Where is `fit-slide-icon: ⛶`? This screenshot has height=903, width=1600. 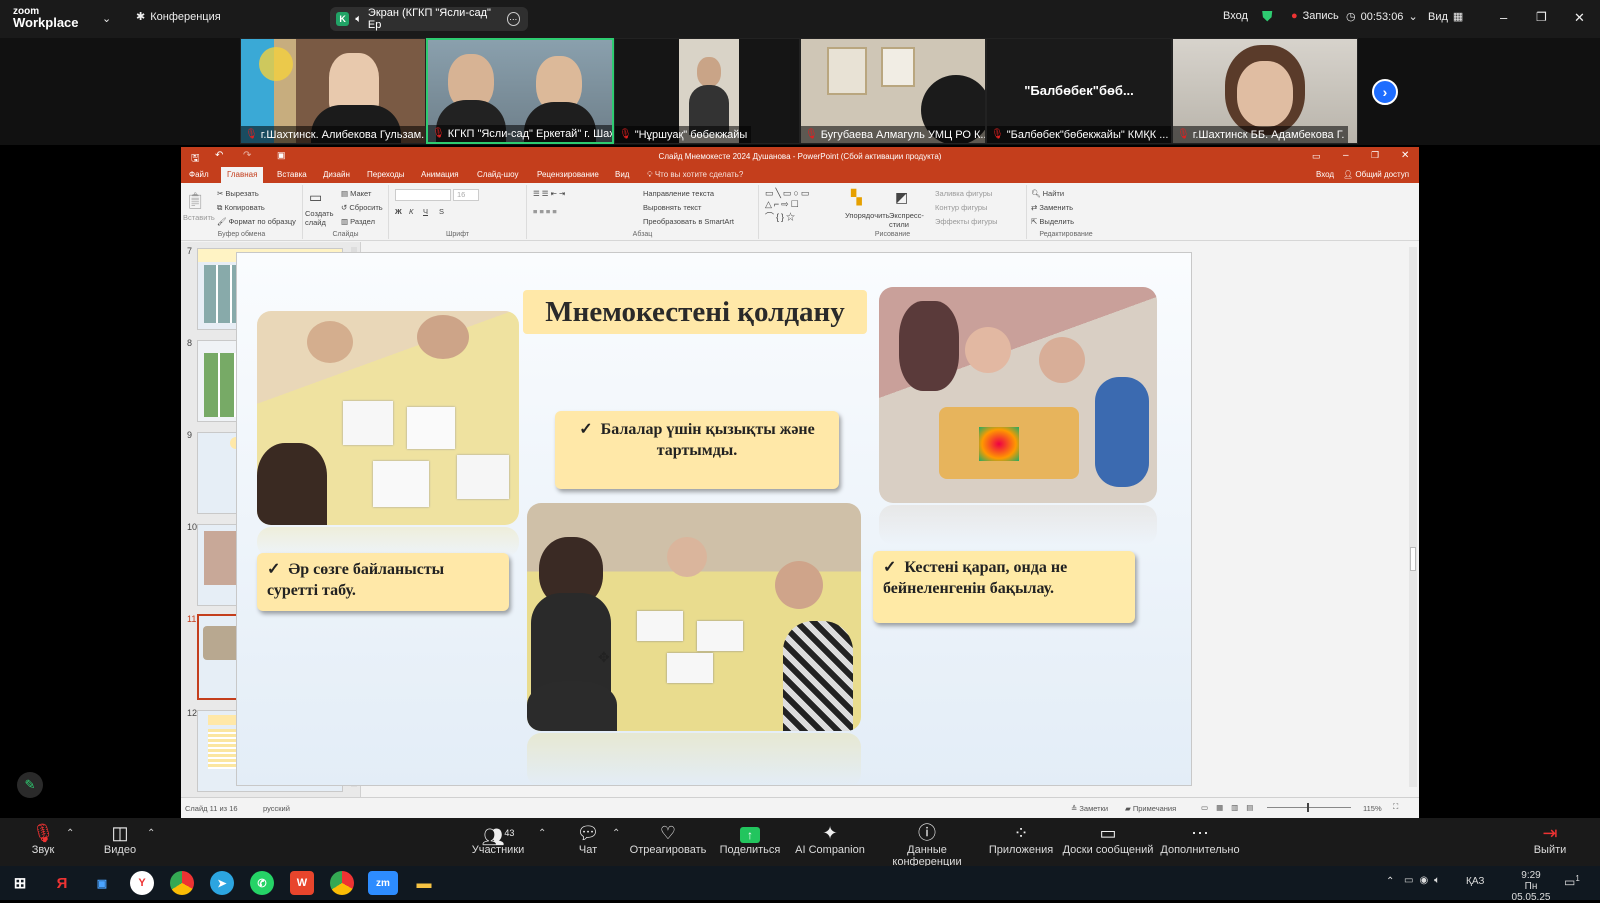 fit-slide-icon: ⛶ is located at coordinates (1395, 807).